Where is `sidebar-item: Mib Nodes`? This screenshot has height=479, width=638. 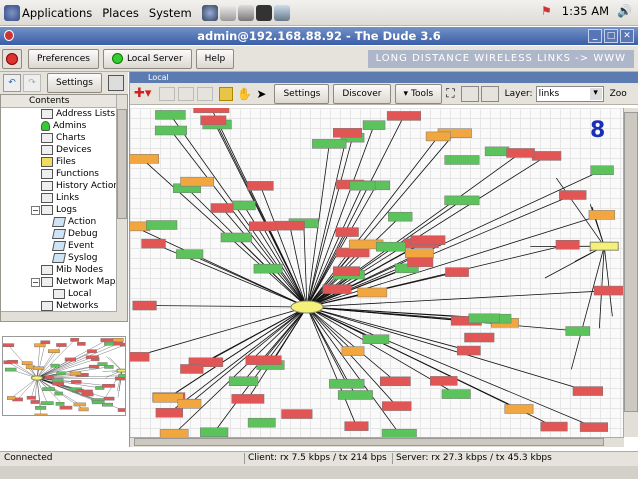
sidebar-item: Mib Nodes is located at coordinates (64, 270).